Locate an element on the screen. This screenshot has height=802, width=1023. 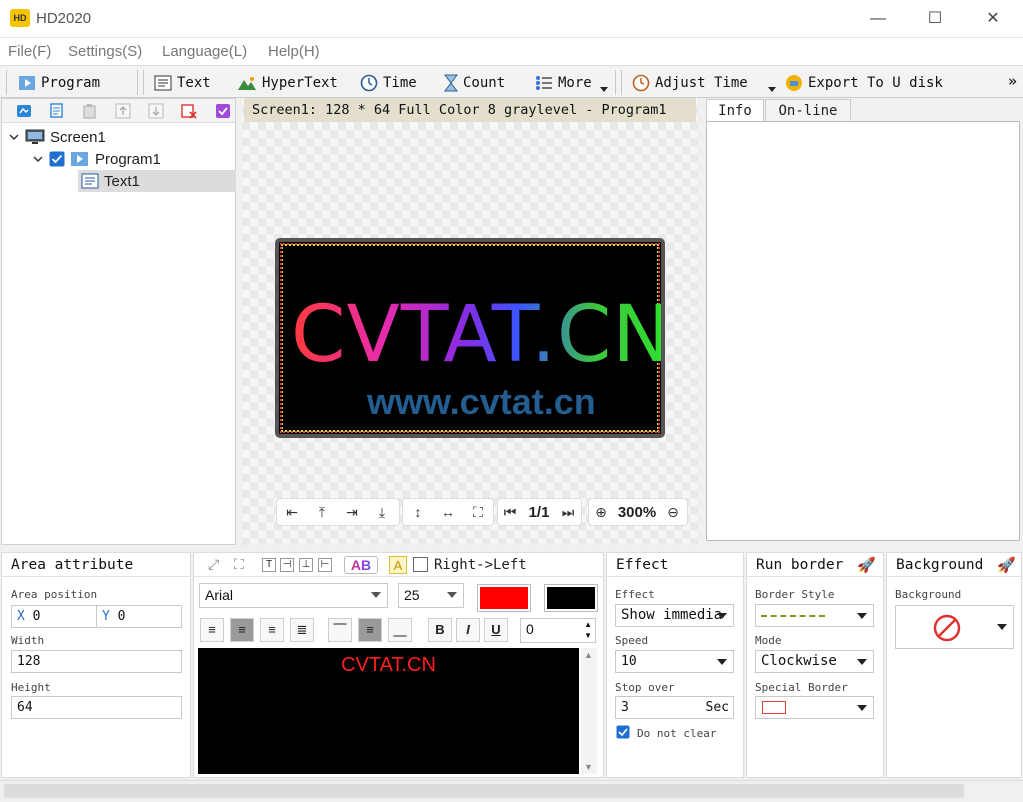
tree-item-program1: Program1 is located at coordinates (96, 159).